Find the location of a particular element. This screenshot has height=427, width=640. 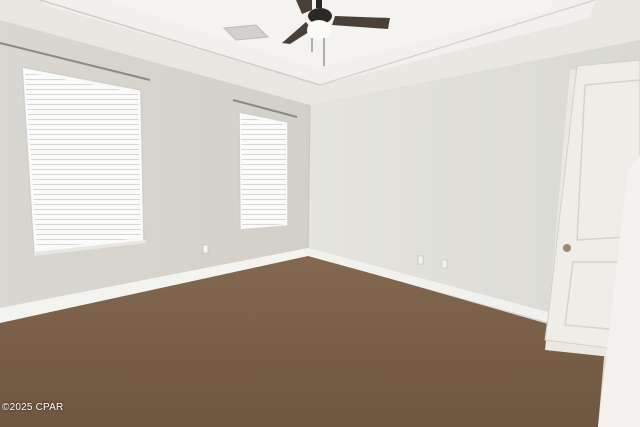

door-knob-icon is located at coordinates (567, 248).